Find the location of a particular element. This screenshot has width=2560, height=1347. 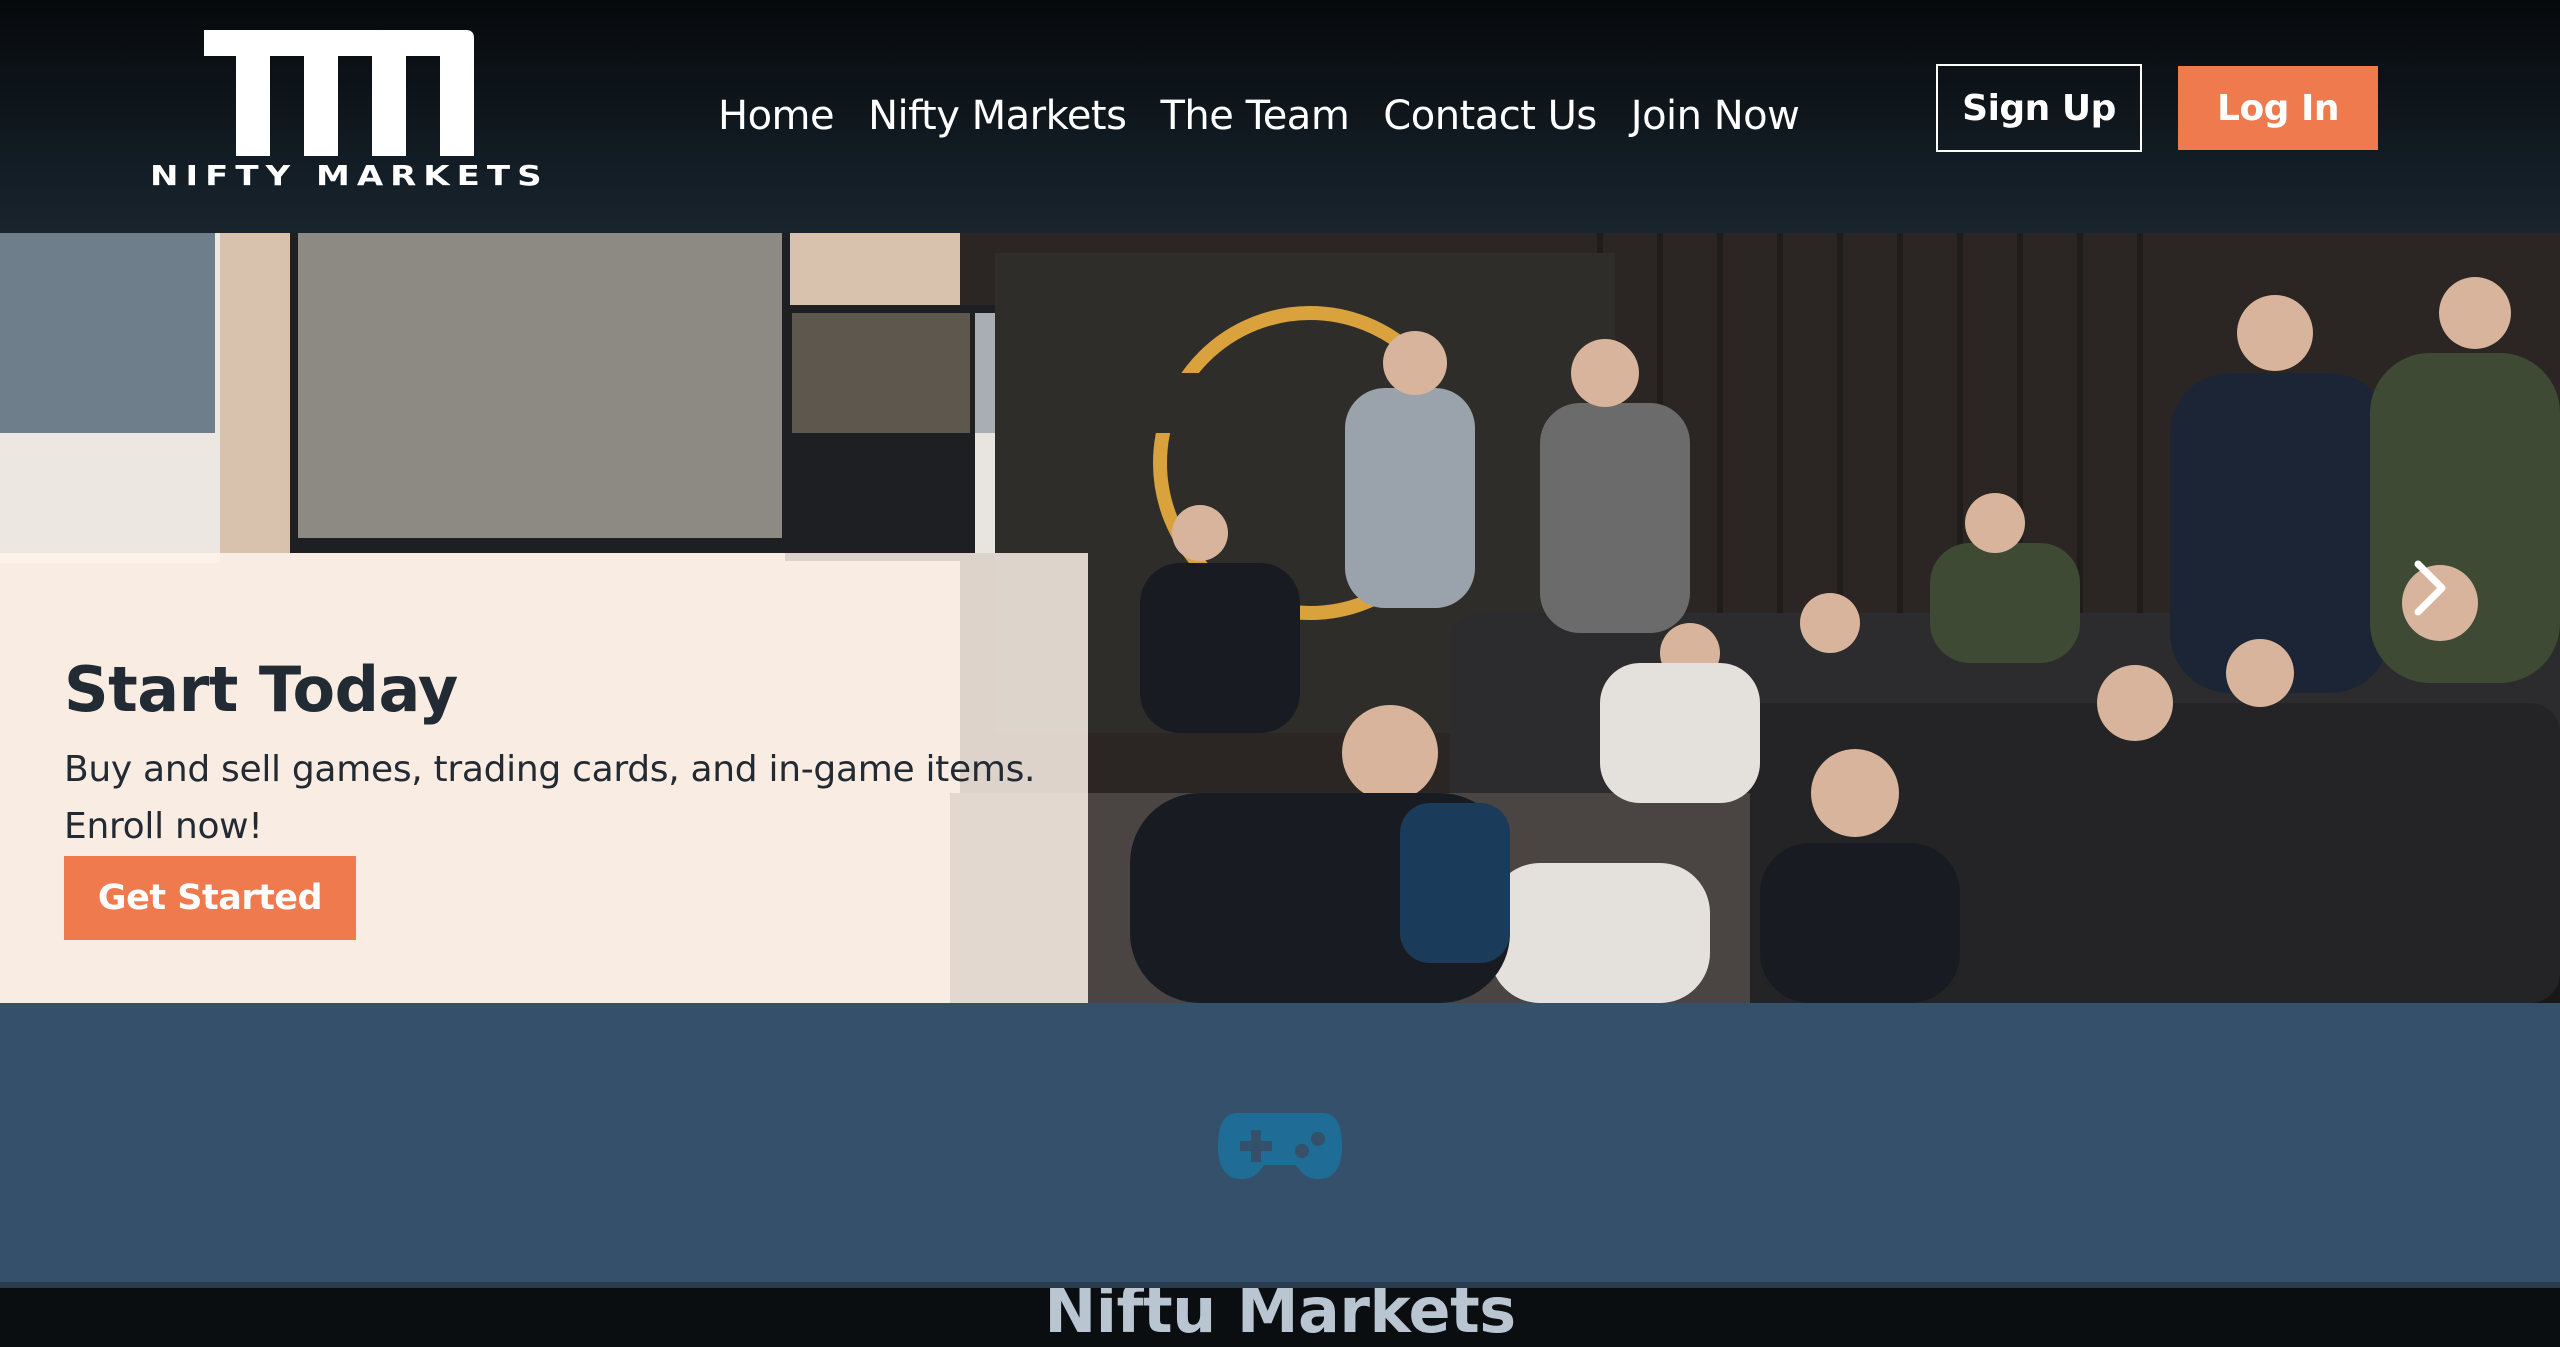

nav-link-nifty-markets: Nifty Markets is located at coordinates (997, 116).